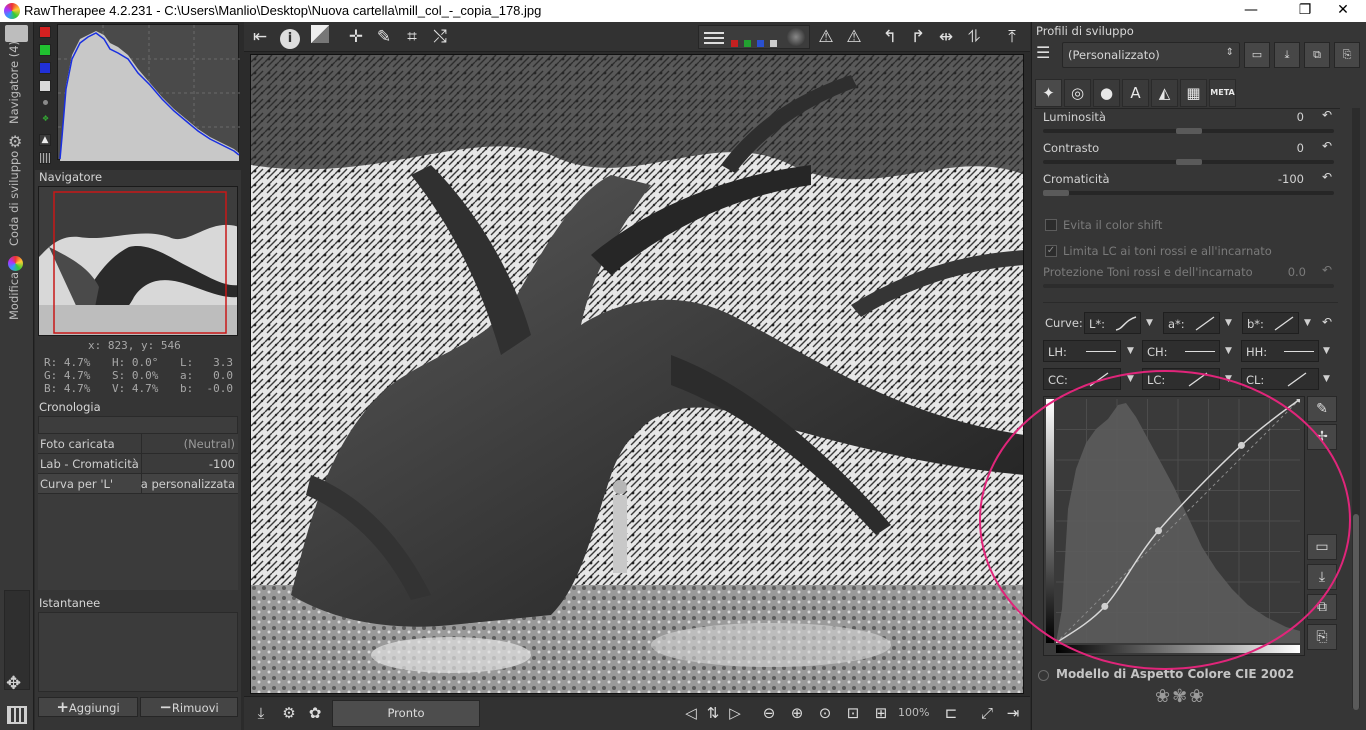 The width and height of the screenshot is (1366, 730). I want to click on navigator-thumbnail, so click(138, 261).